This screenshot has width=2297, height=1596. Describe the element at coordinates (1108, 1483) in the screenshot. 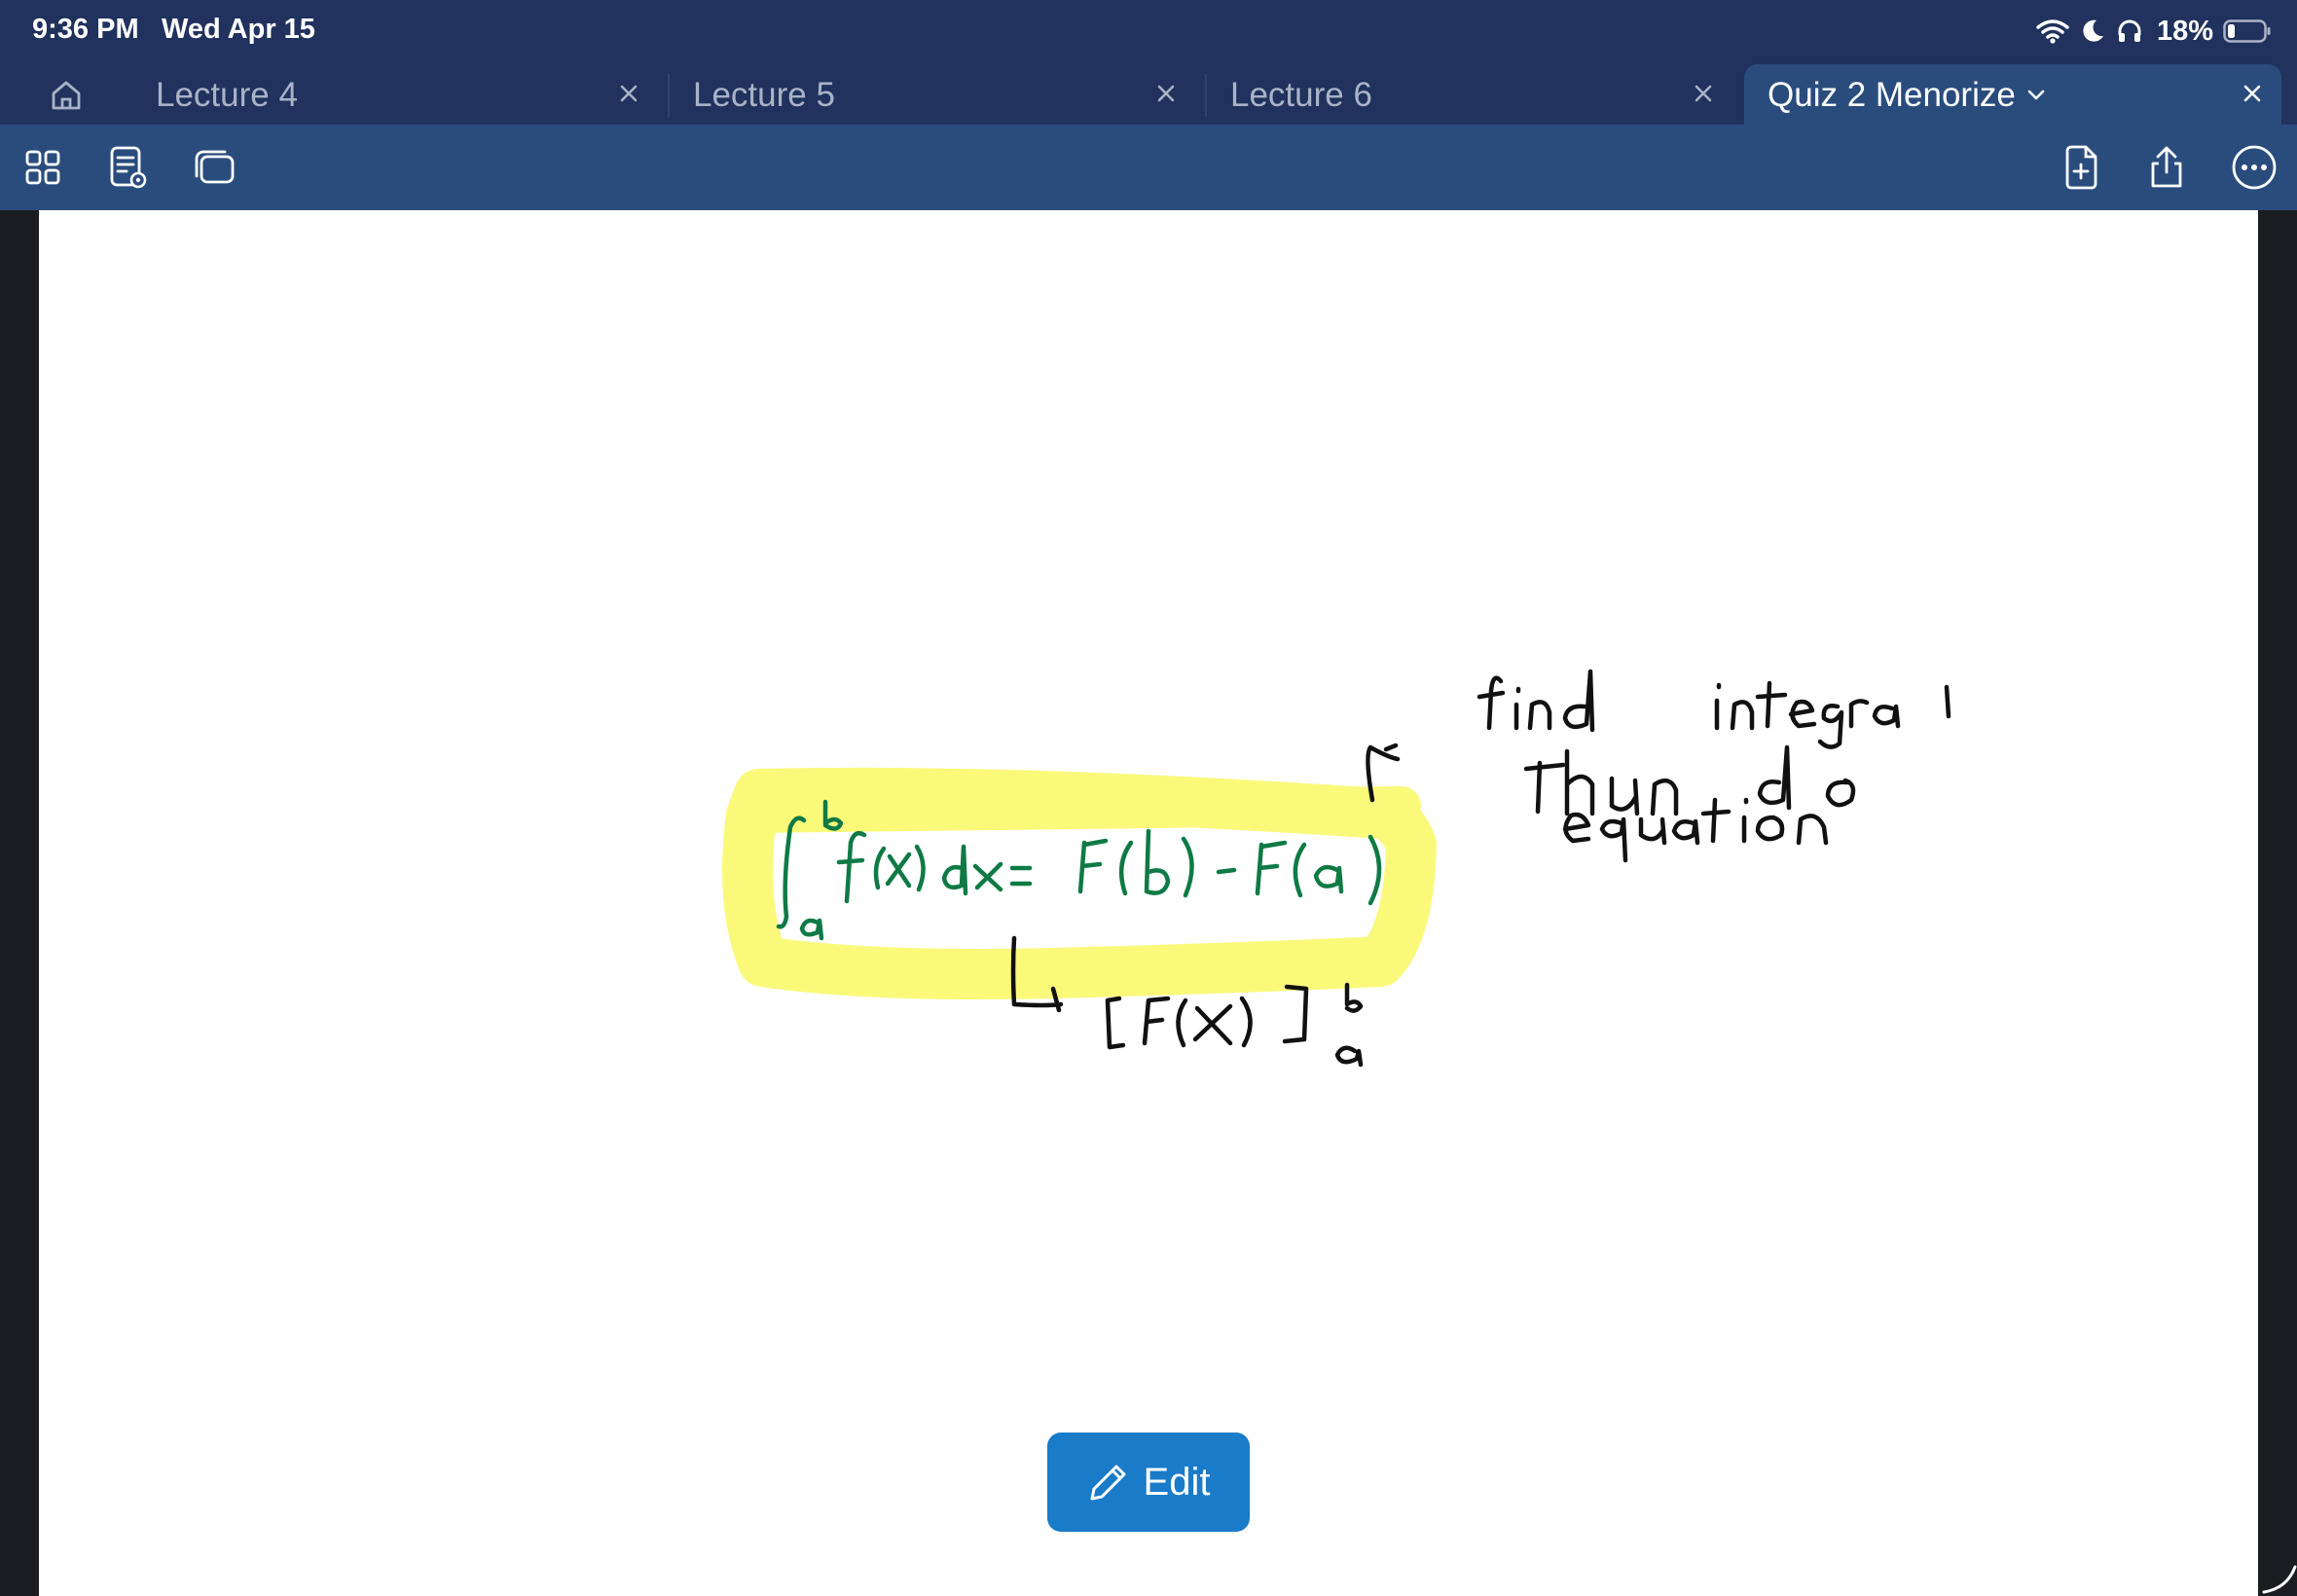

I see `pencil-icon` at that location.